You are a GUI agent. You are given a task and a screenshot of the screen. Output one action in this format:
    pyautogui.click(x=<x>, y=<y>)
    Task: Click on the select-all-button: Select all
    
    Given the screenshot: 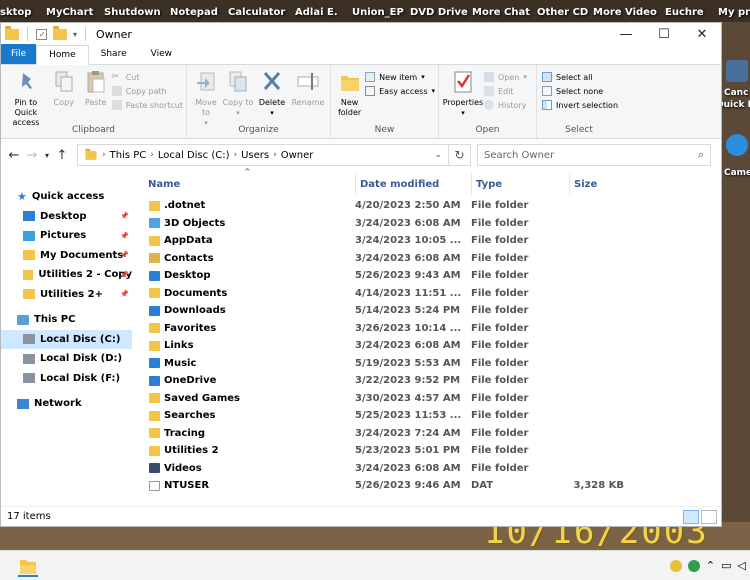 What is the action you would take?
    pyautogui.click(x=580, y=77)
    